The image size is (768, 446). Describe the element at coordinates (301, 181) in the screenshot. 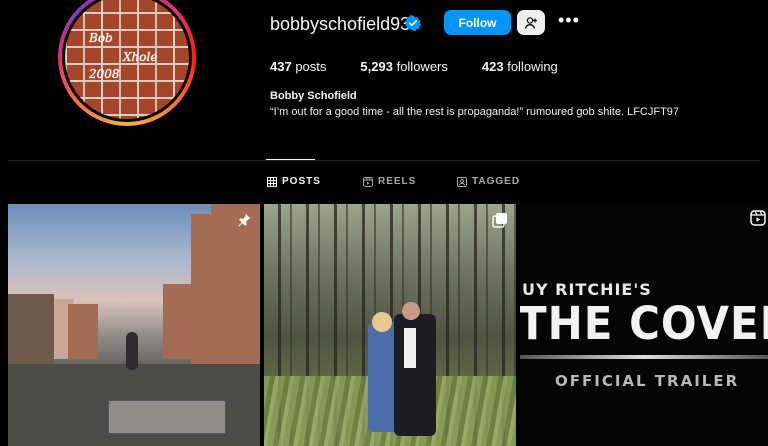

I see `tab-posts-label: POSTS` at that location.